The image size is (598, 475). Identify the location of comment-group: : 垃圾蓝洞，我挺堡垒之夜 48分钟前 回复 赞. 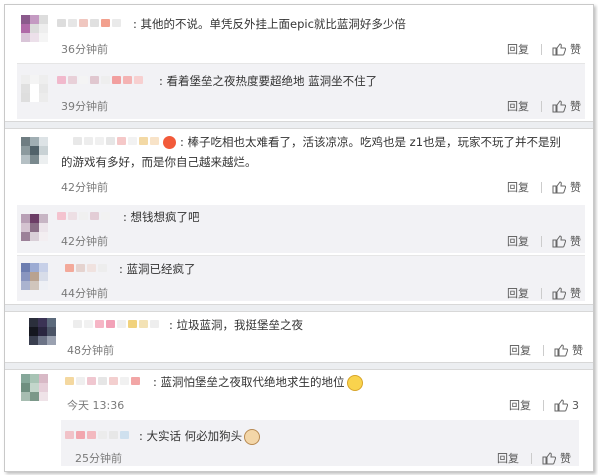
(299, 337).